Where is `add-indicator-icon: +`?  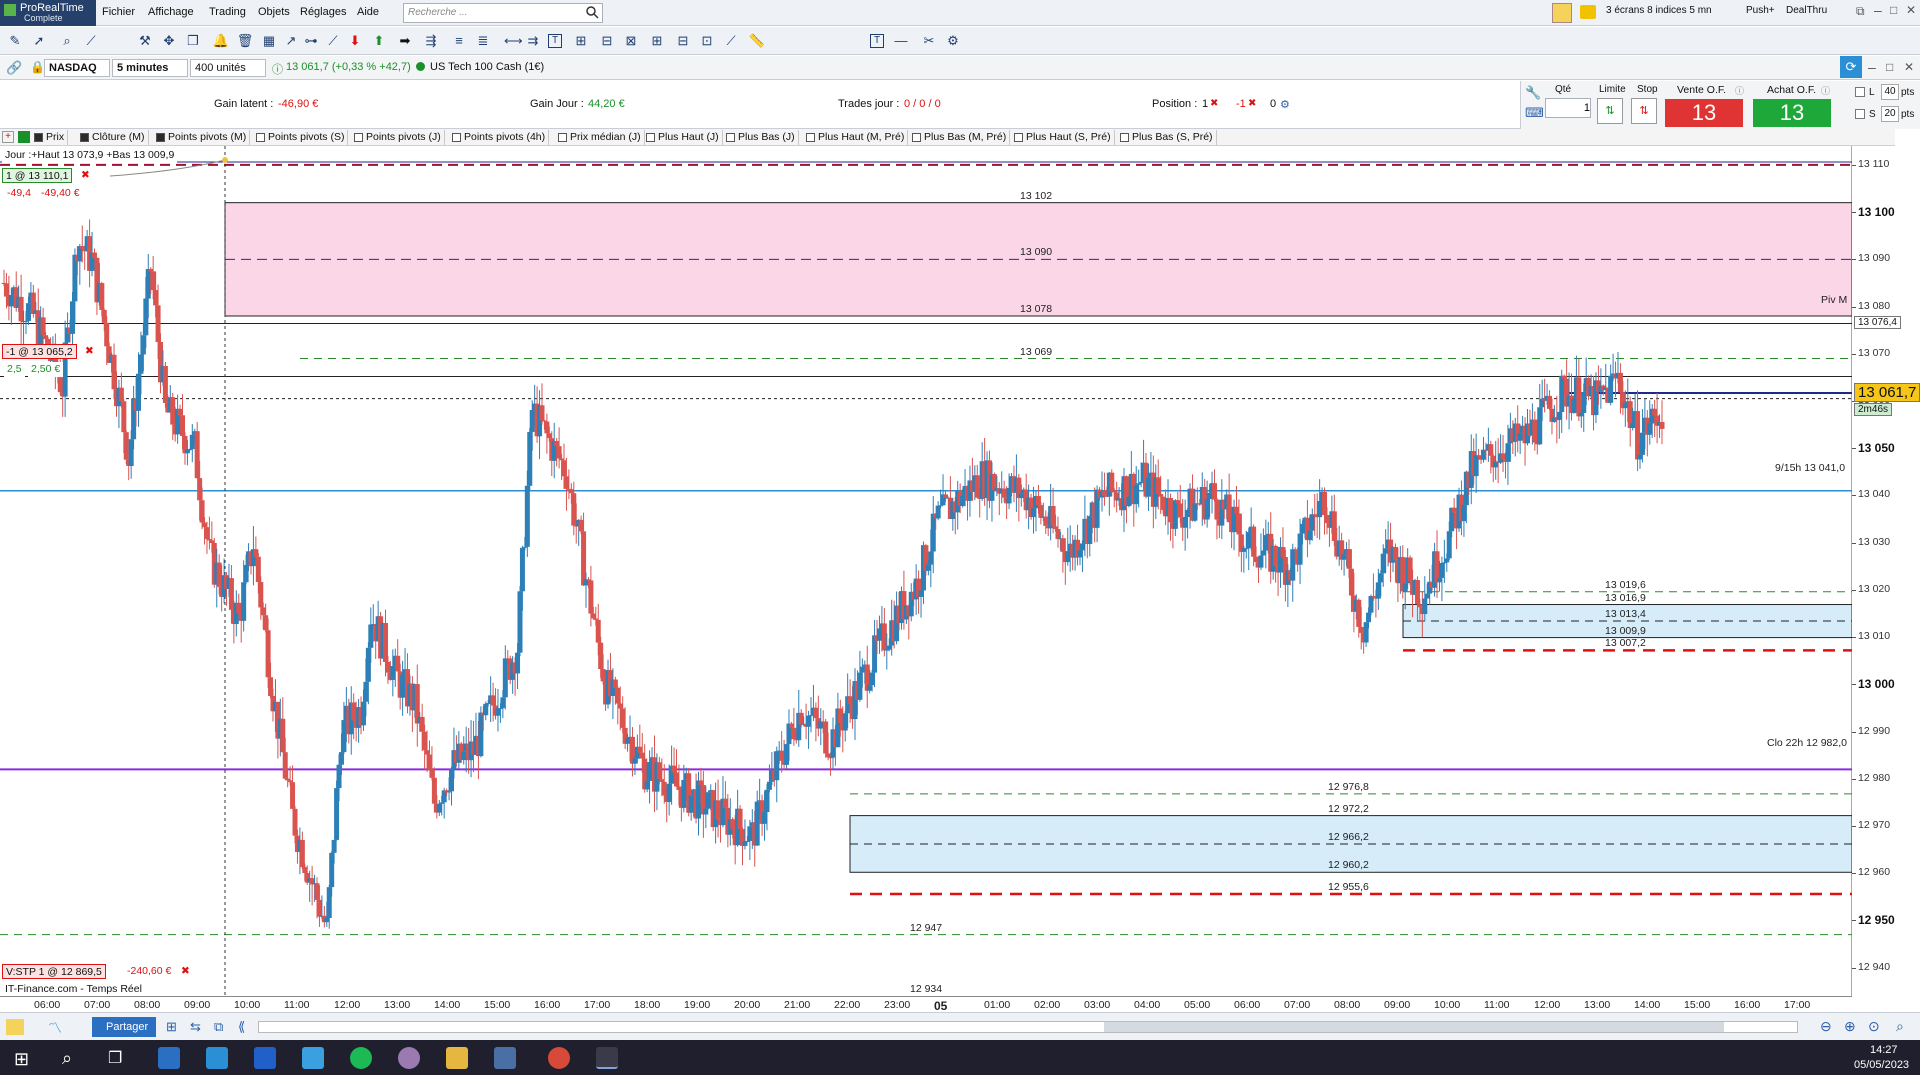 add-indicator-icon: + is located at coordinates (8, 137).